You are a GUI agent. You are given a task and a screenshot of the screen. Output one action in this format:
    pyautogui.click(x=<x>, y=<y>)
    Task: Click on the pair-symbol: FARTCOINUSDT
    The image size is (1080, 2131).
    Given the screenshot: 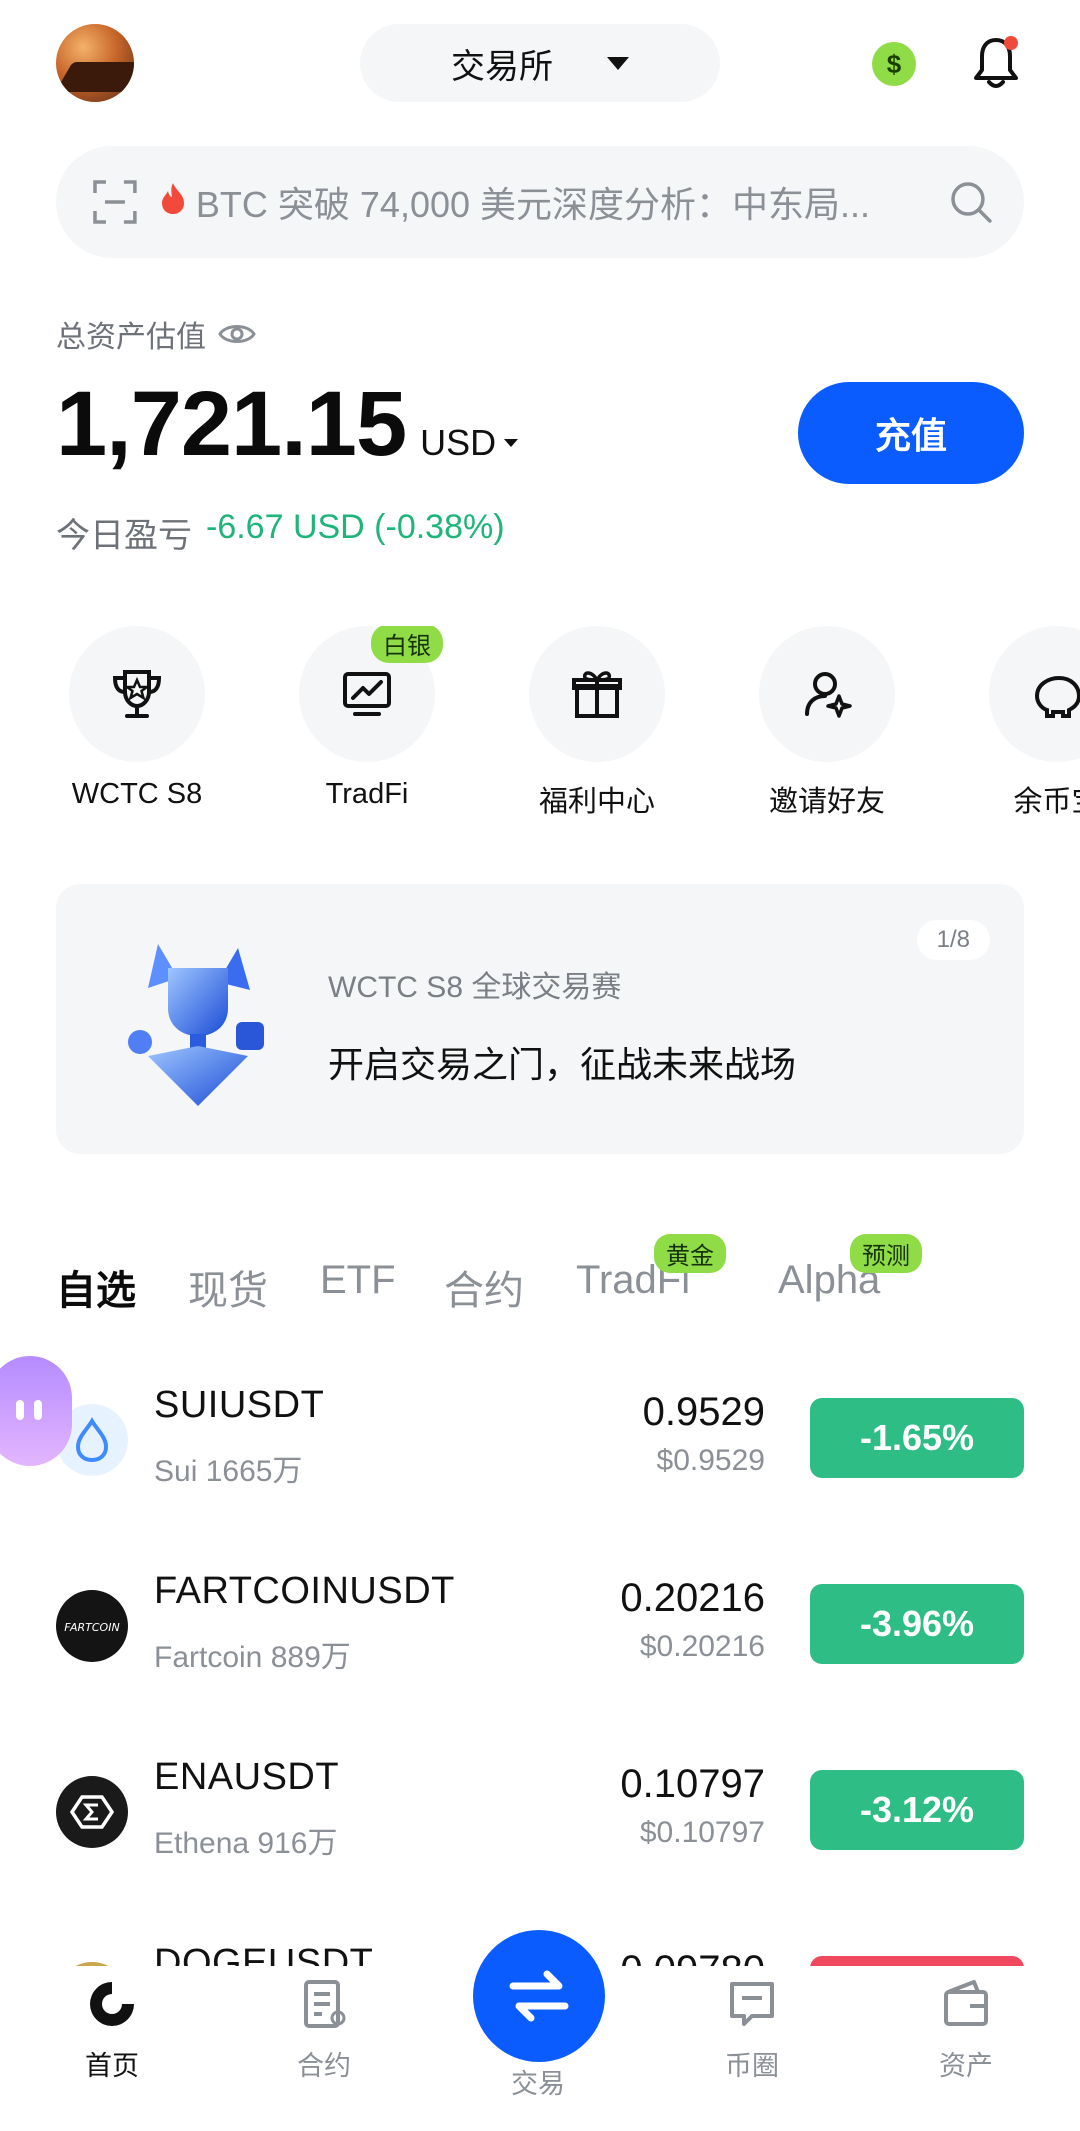 What is the action you would take?
    pyautogui.click(x=304, y=1591)
    